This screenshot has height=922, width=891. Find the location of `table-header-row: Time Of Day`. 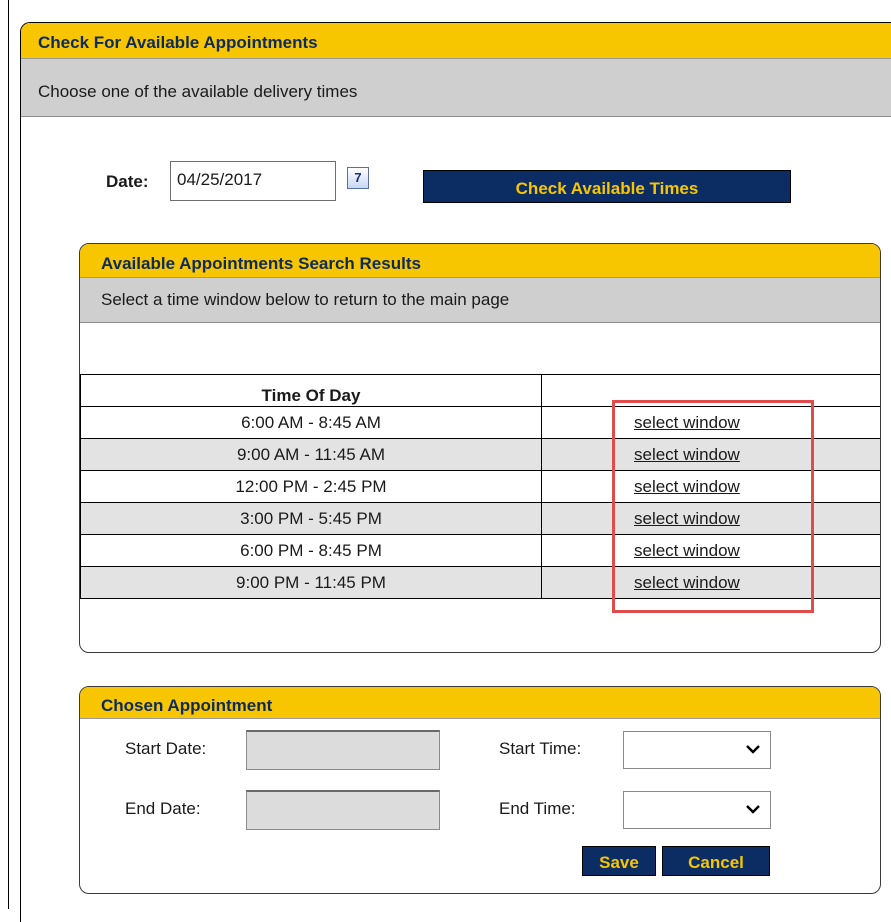

table-header-row: Time Of Day is located at coordinates (480, 390).